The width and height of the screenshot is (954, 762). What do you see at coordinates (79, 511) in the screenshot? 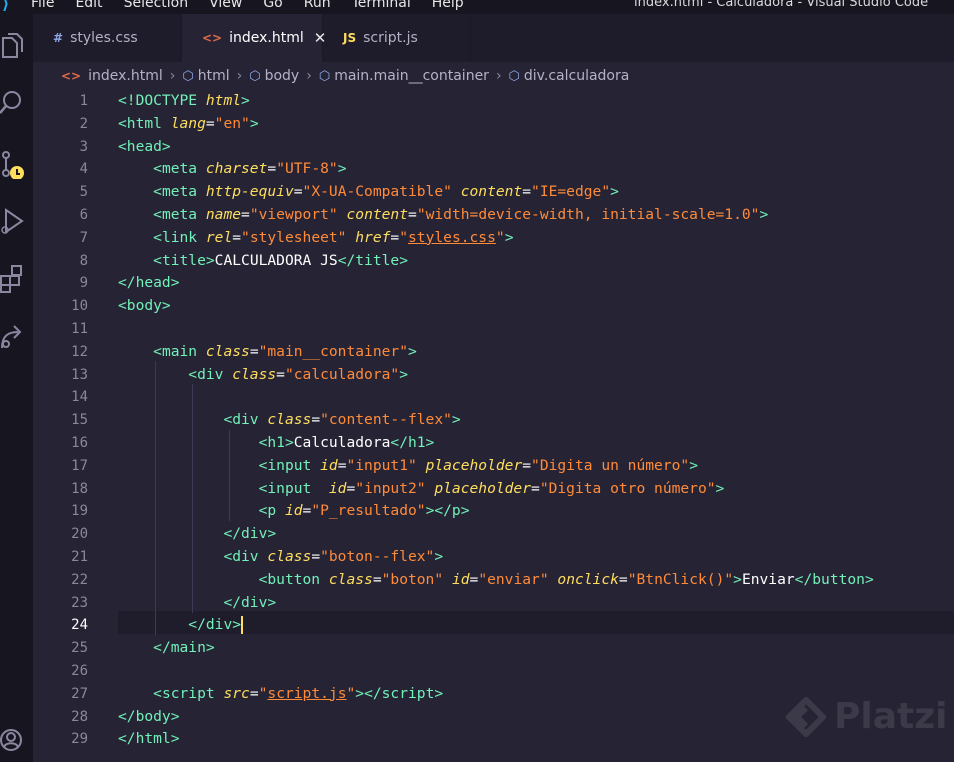
I see `line-number: 19` at bounding box center [79, 511].